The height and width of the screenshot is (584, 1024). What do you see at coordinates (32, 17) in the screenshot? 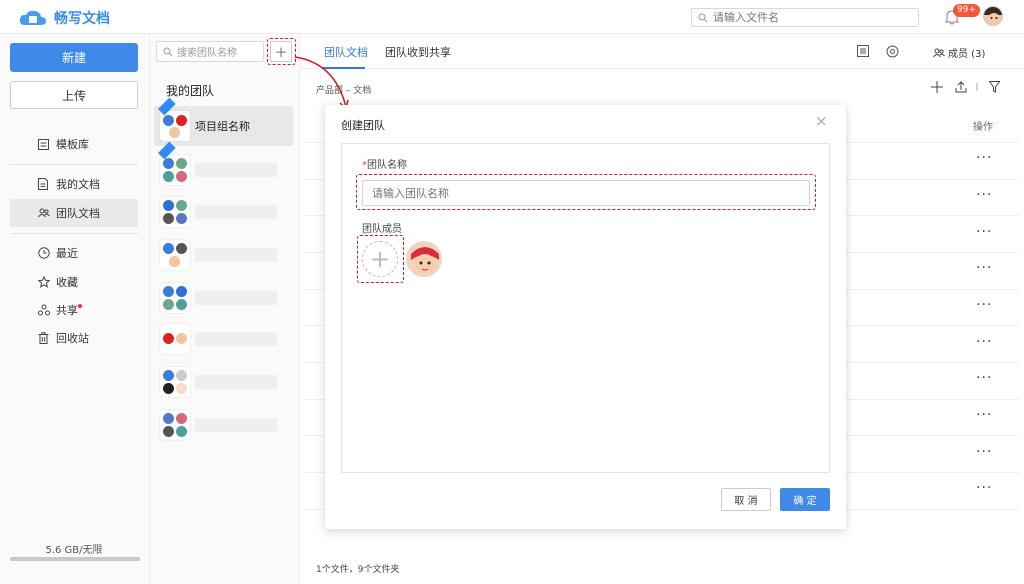
I see `cloud-logo-icon` at bounding box center [32, 17].